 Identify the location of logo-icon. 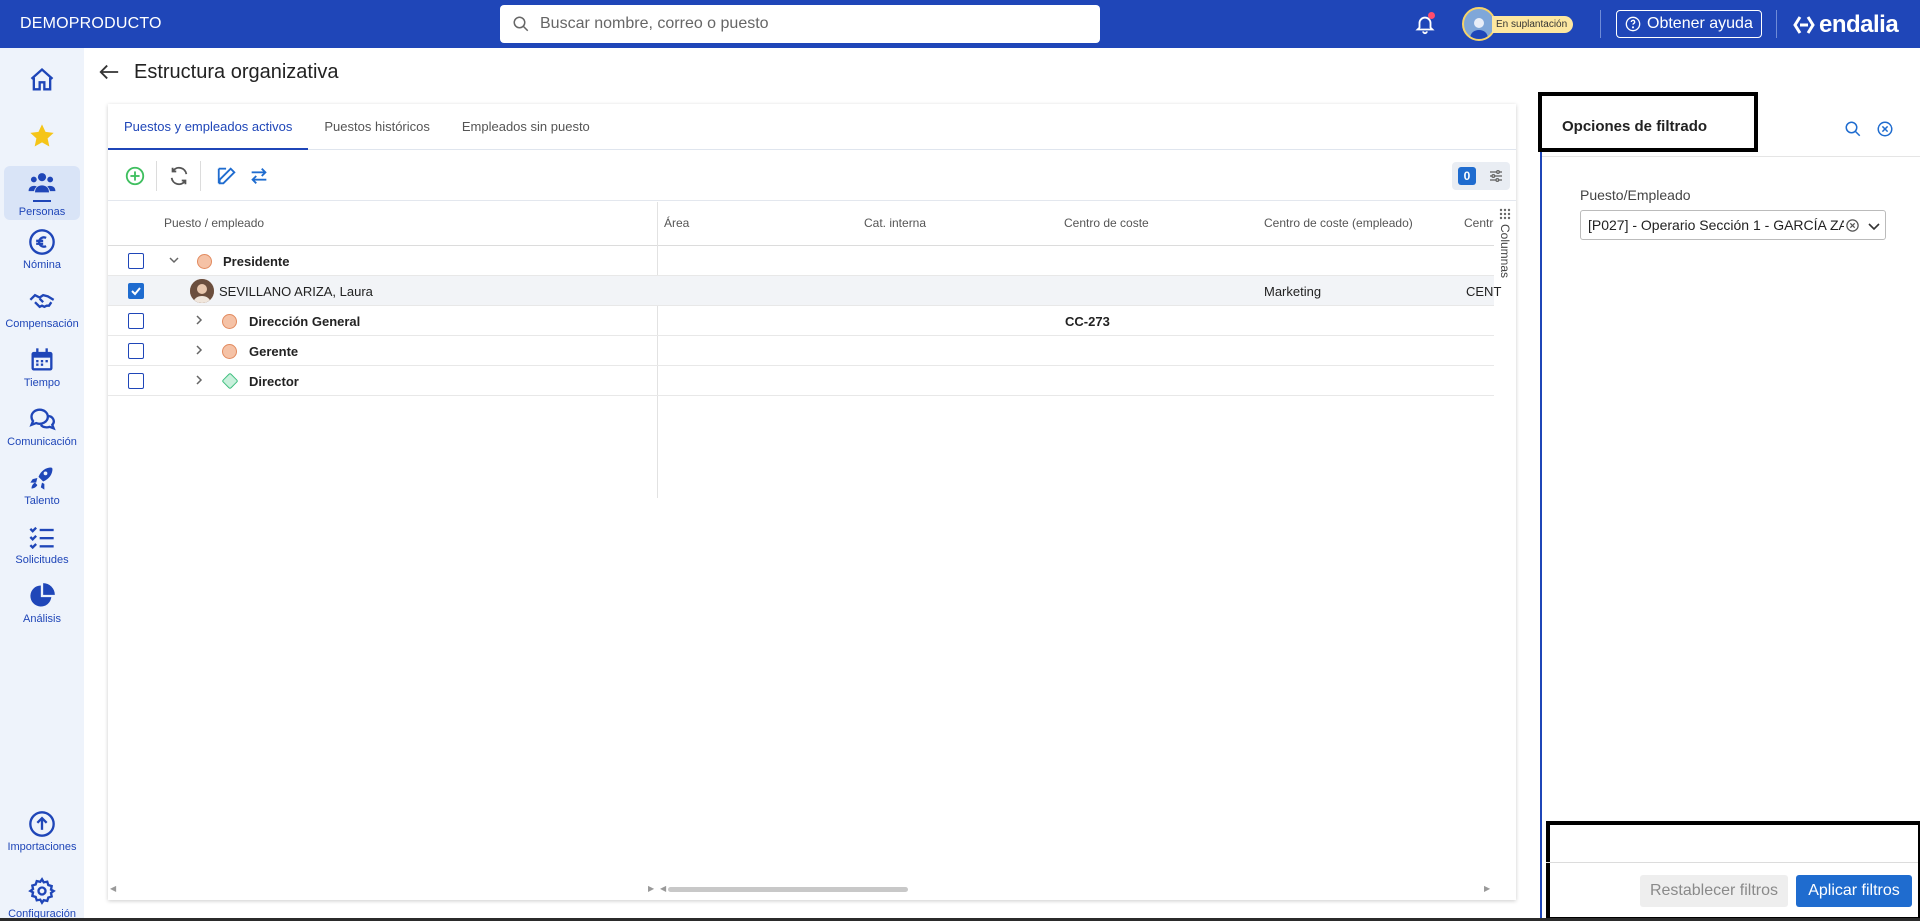
(1804, 25).